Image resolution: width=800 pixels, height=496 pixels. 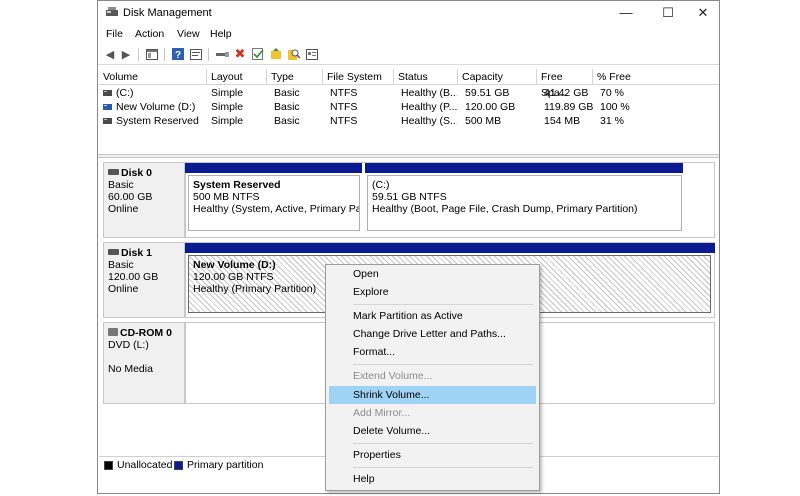 What do you see at coordinates (408, 13) in the screenshot?
I see `title-bar: Disk Management — ☐ ✕` at bounding box center [408, 13].